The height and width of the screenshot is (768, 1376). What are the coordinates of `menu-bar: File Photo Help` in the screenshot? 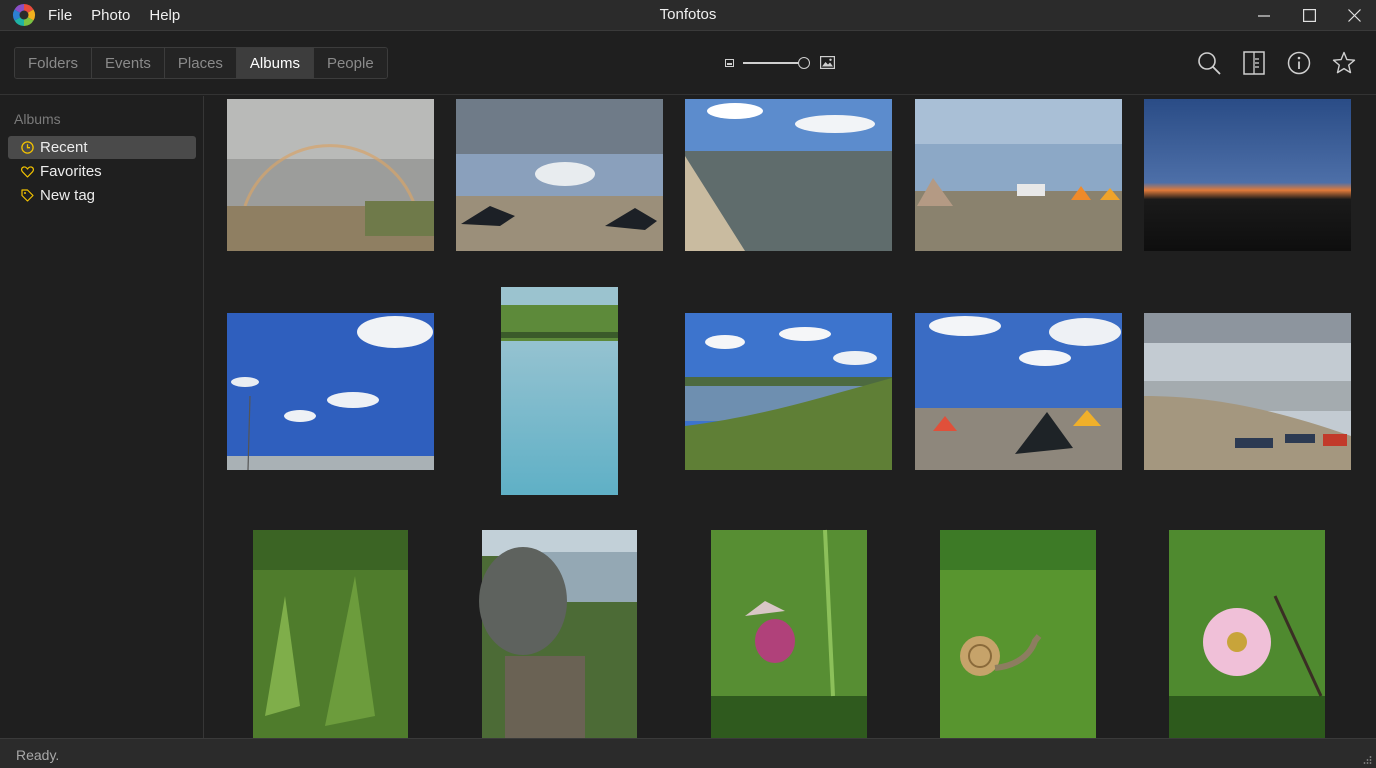 It's located at (114, 15).